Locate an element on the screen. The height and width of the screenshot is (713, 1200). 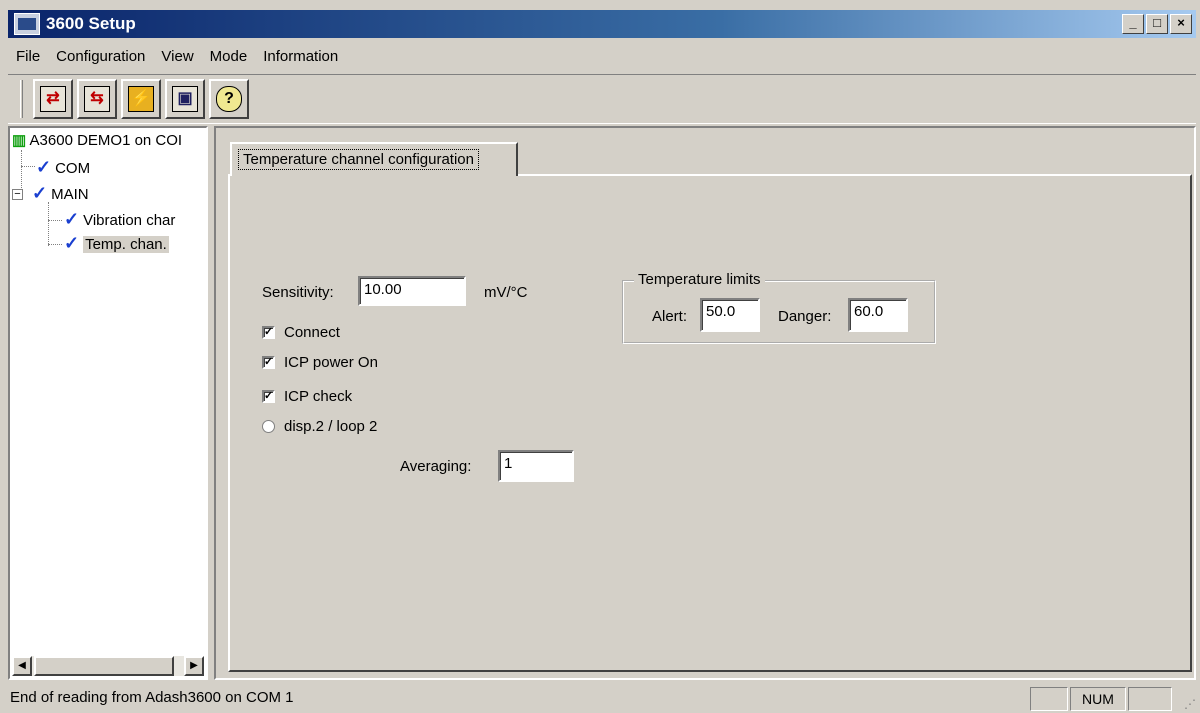
tree-temp-label: Temp. chan. is located at coordinates (126, 244).